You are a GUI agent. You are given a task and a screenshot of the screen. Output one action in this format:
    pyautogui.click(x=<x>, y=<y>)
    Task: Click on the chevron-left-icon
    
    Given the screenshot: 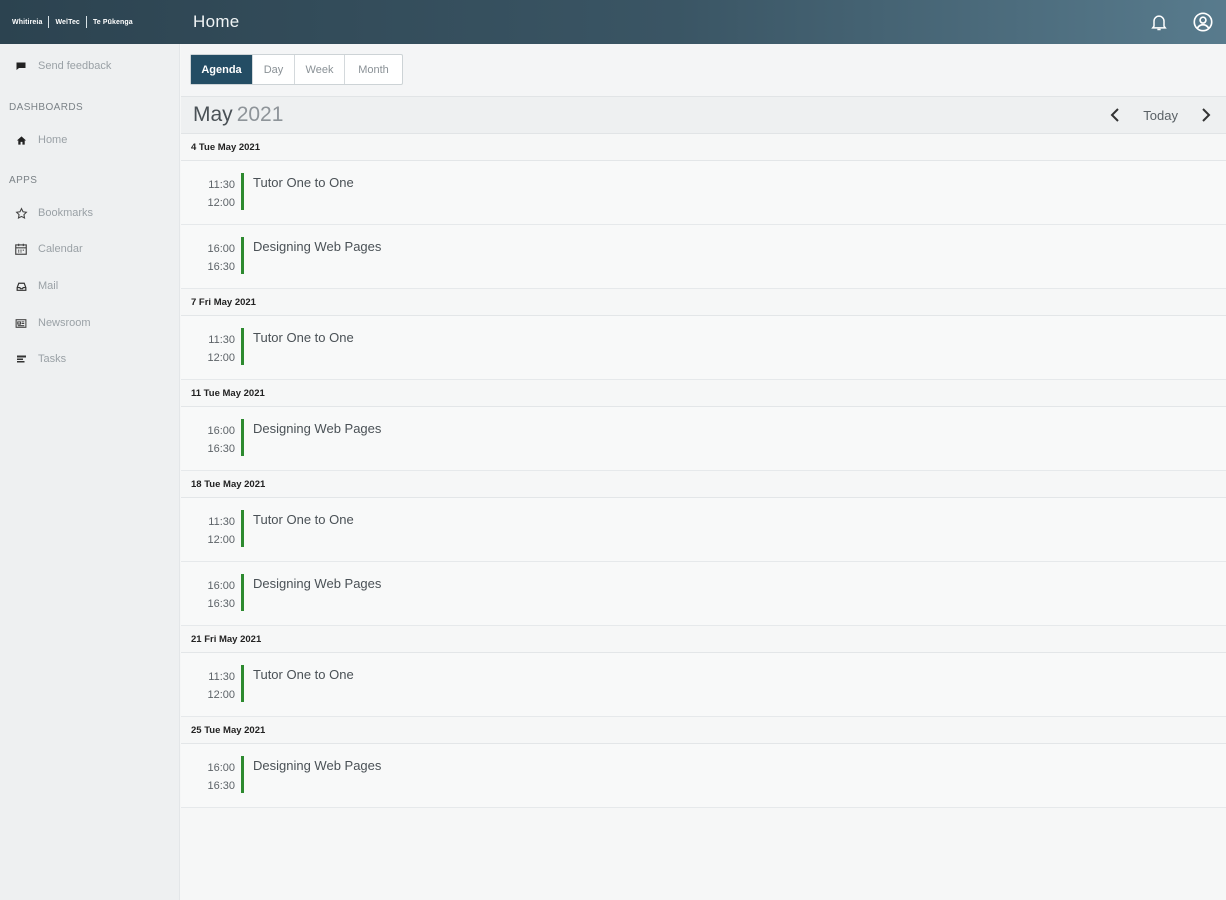 What is the action you would take?
    pyautogui.click(x=1115, y=115)
    